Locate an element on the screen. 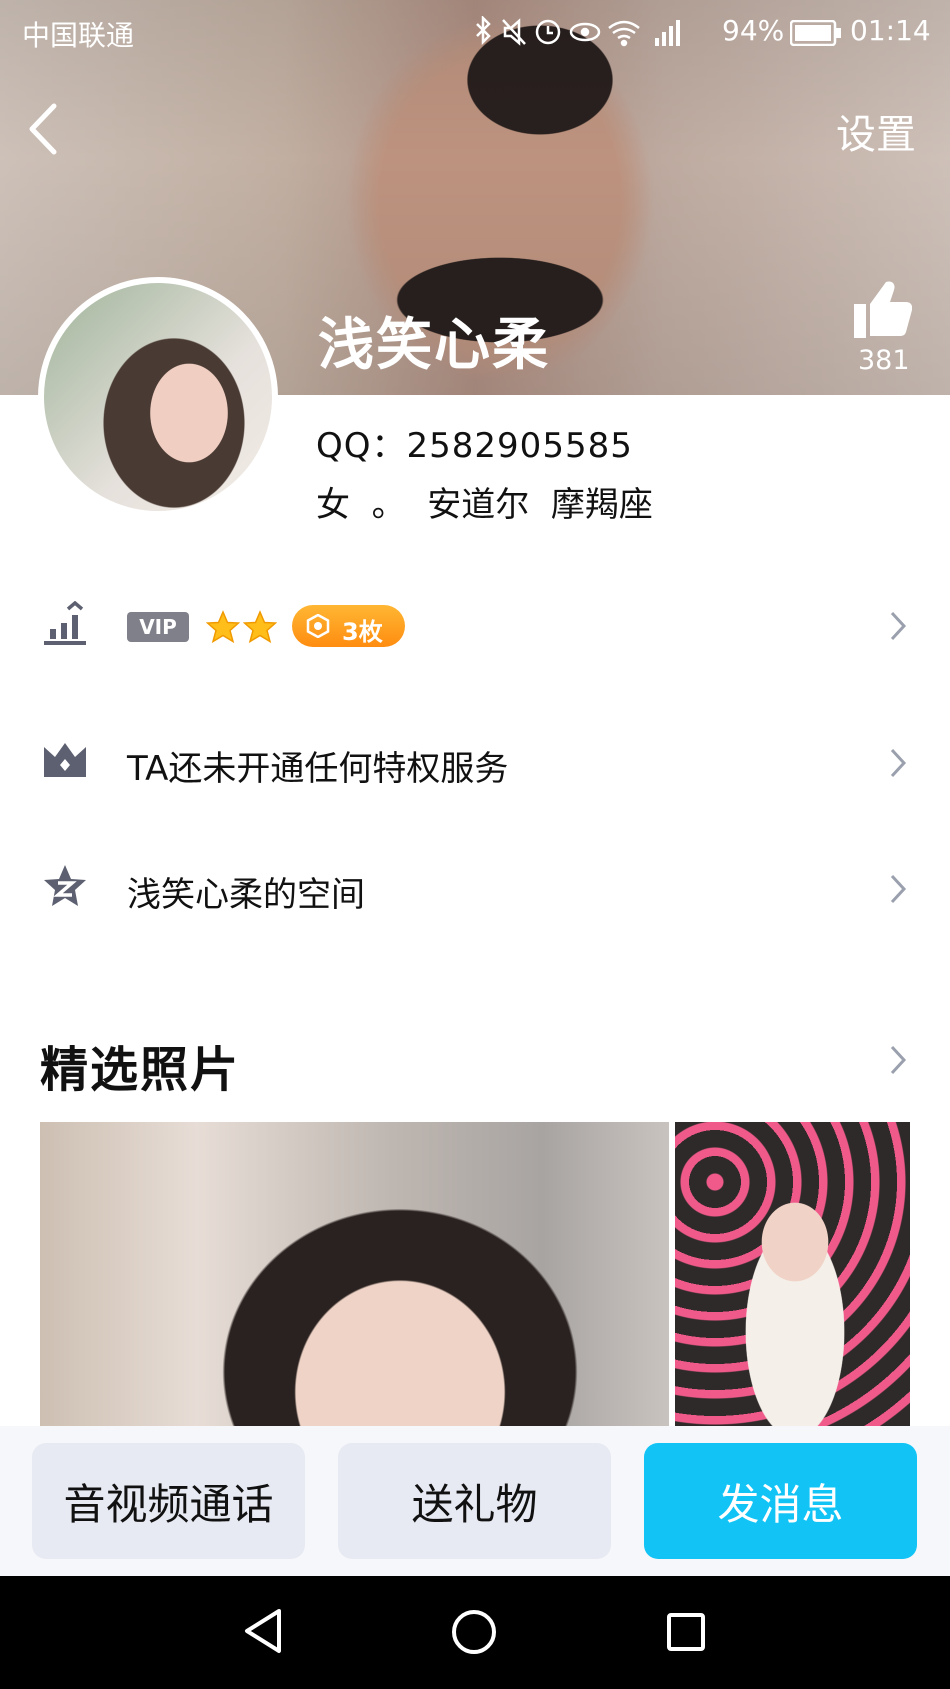 The width and height of the screenshot is (950, 1689). back-arrow-icon is located at coordinates (44, 129).